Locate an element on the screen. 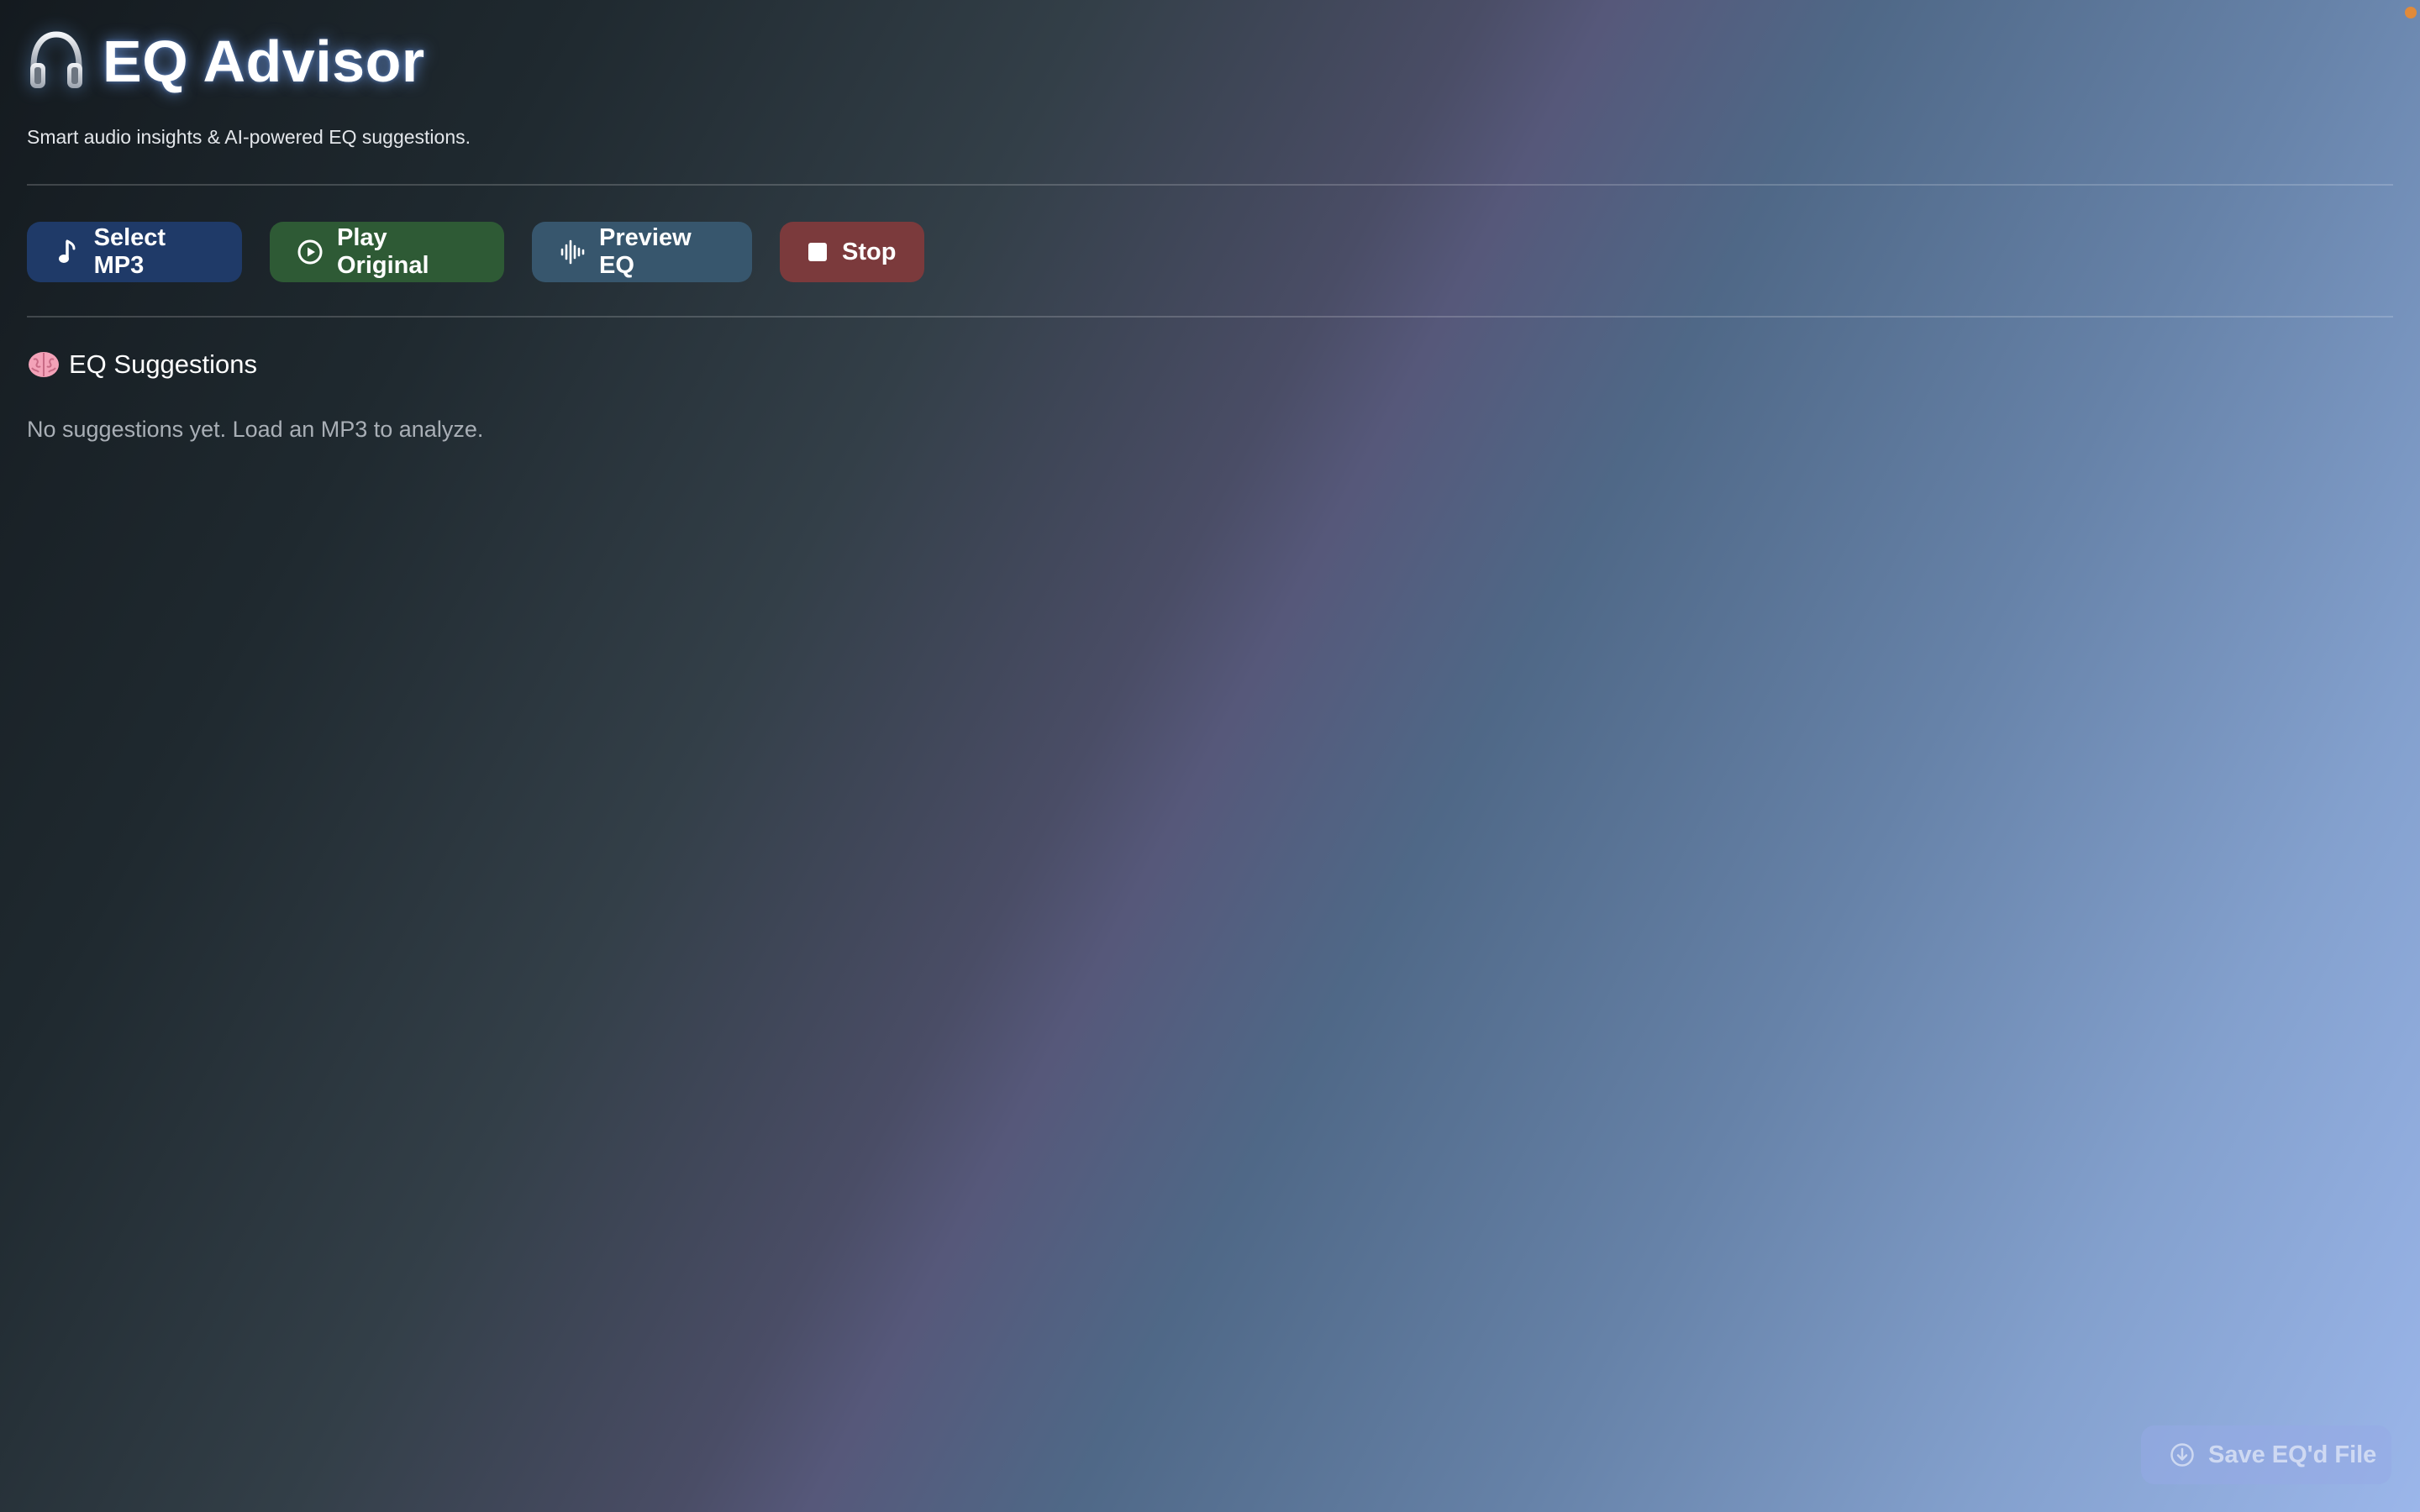 The height and width of the screenshot is (1512, 2420). download-circle-icon is located at coordinates (2182, 1454).